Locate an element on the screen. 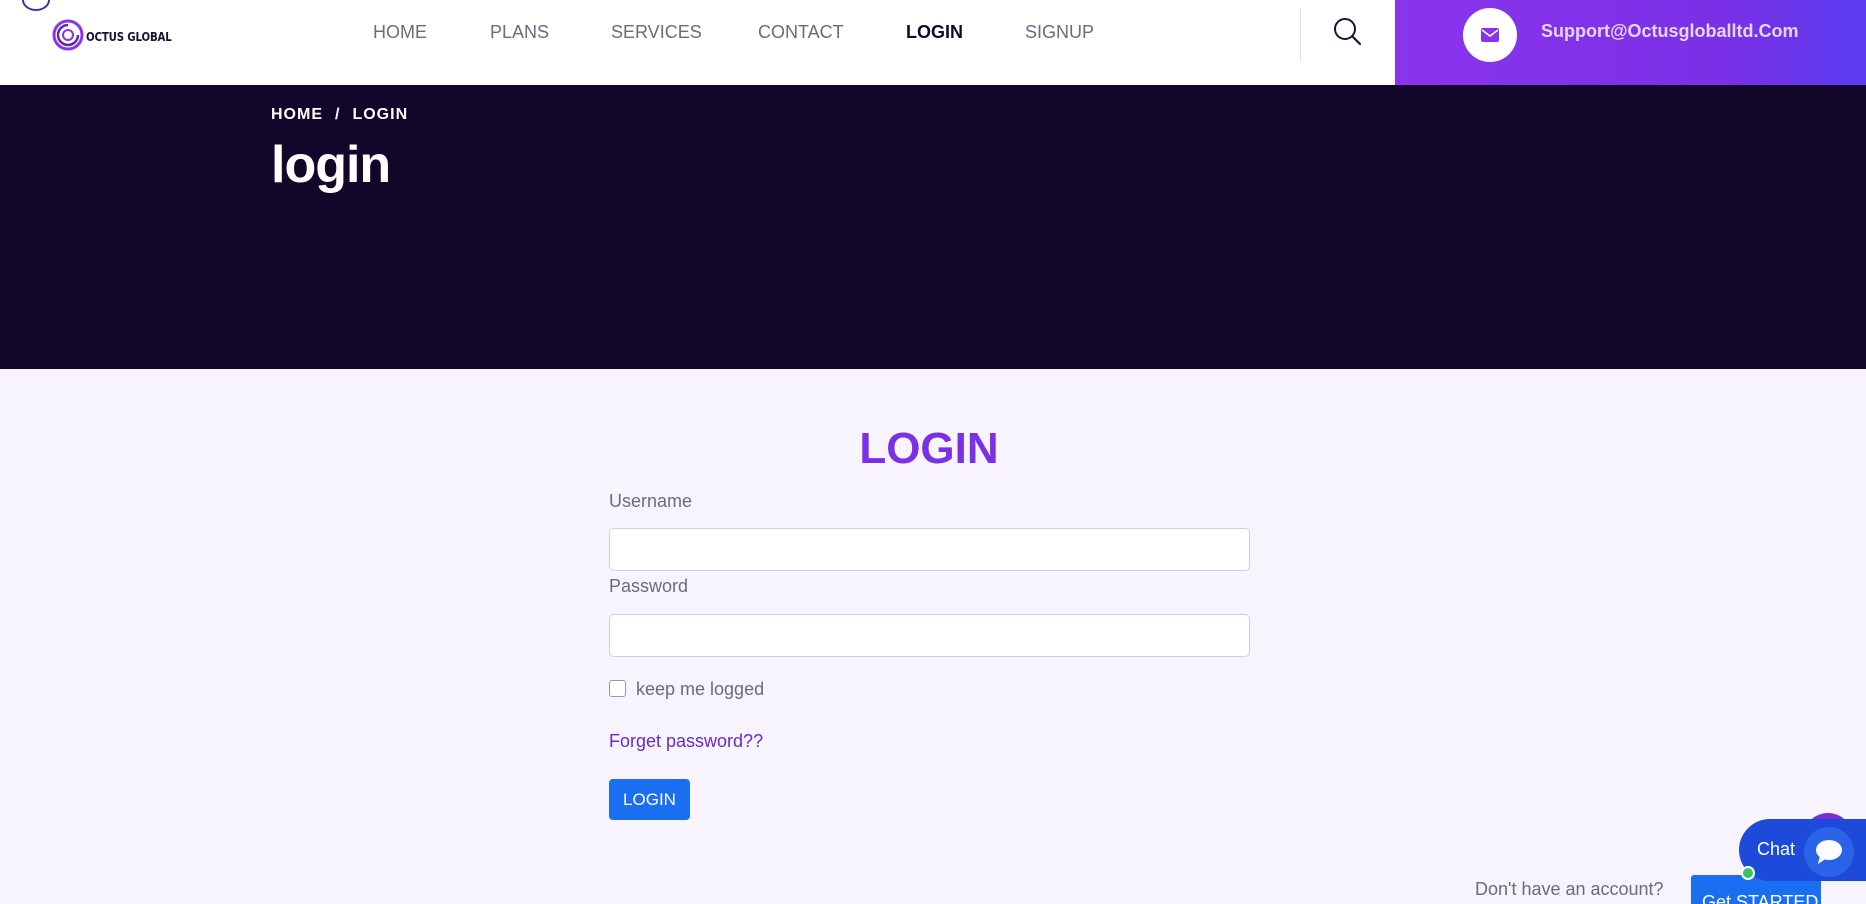  breadcrumb: HOME / LOGIN is located at coordinates (339, 115).